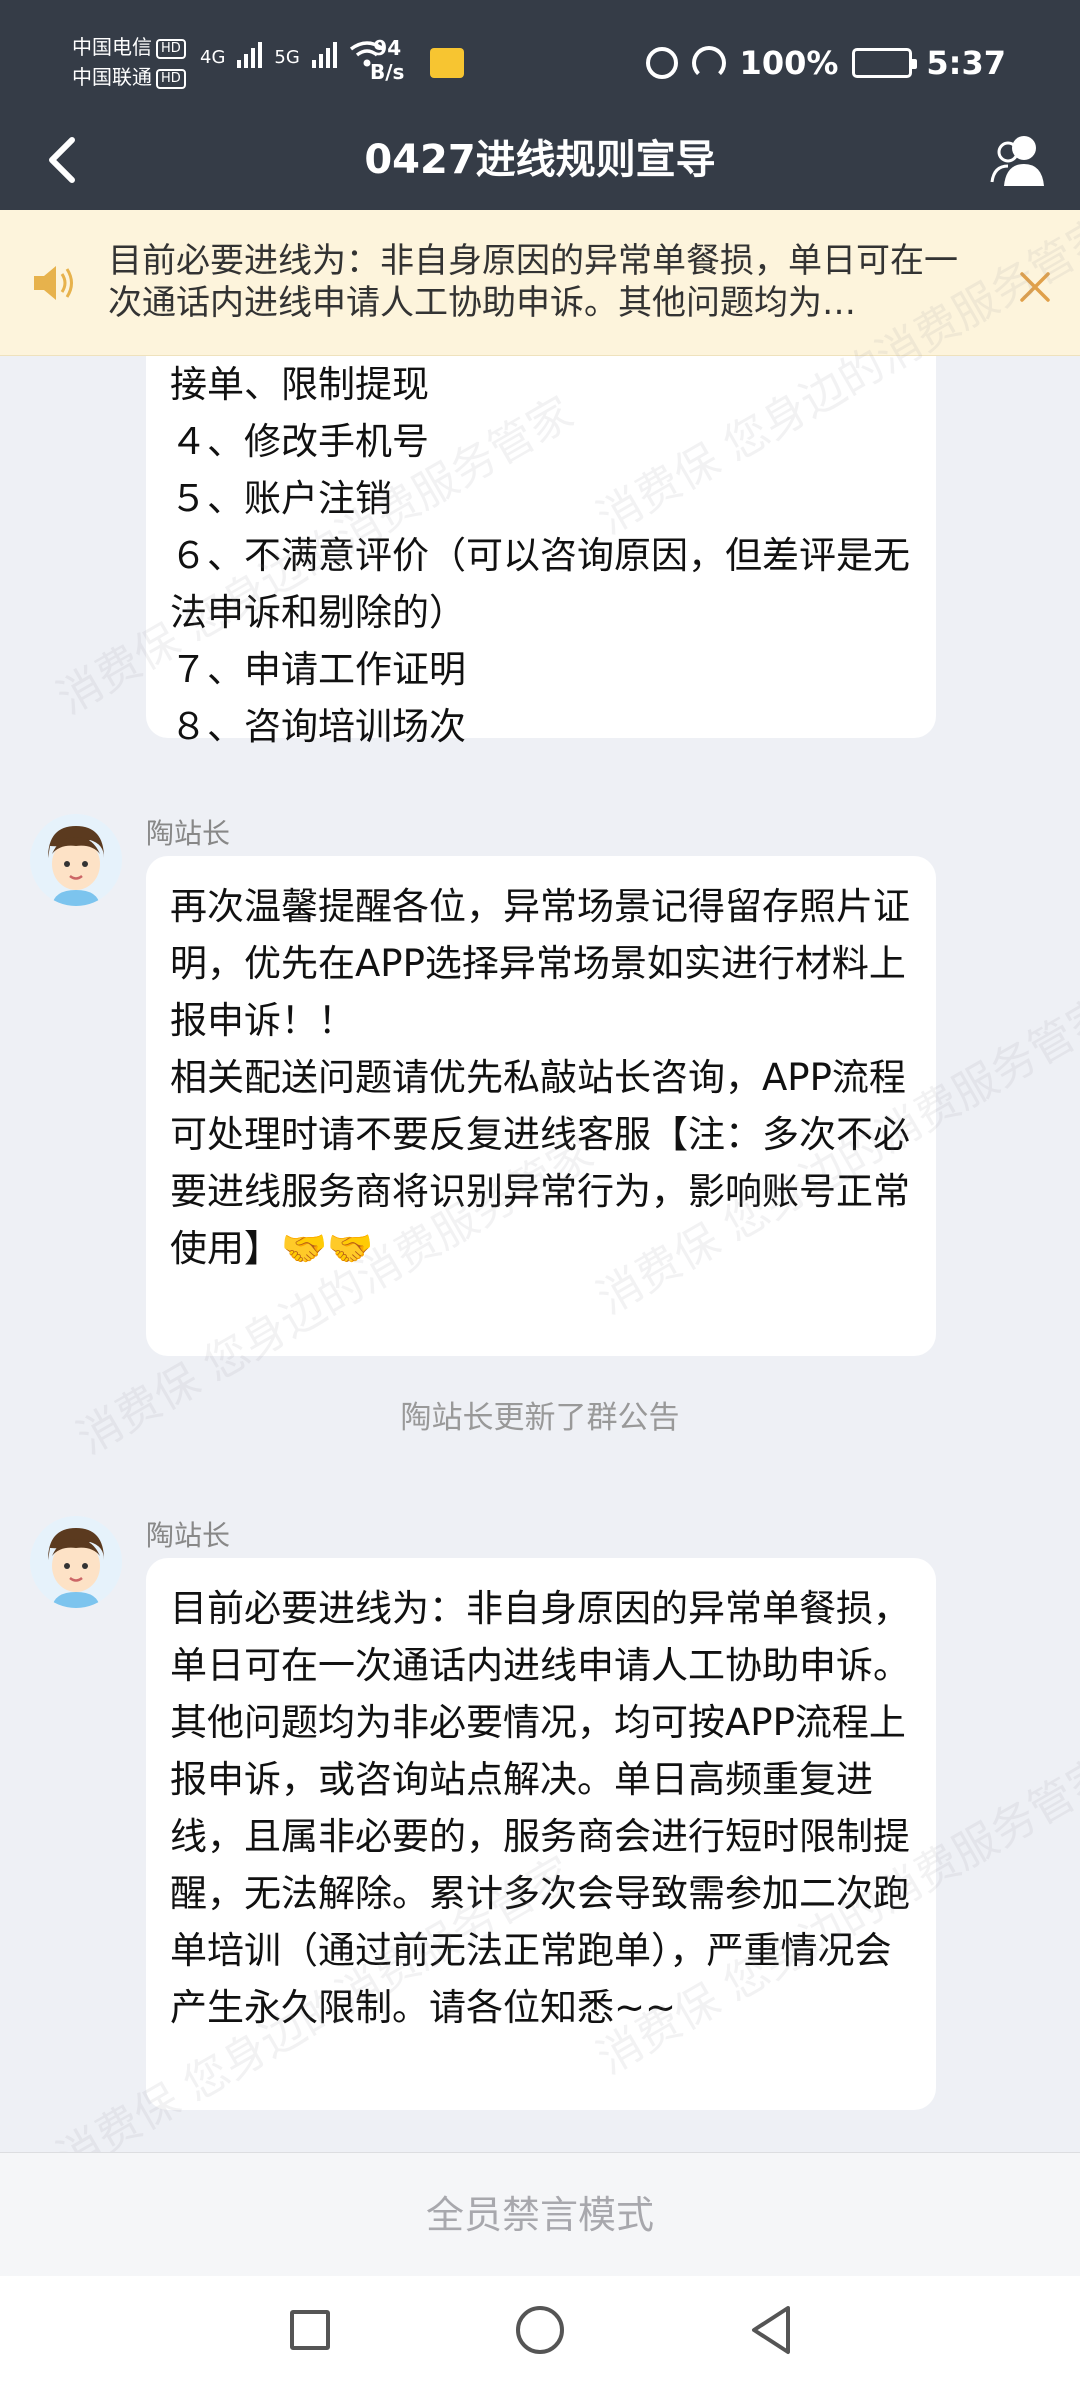 The image size is (1080, 2388). What do you see at coordinates (129, 62) in the screenshot?
I see `carrier-info: 中国电信 HD 中国联通 HD` at bounding box center [129, 62].